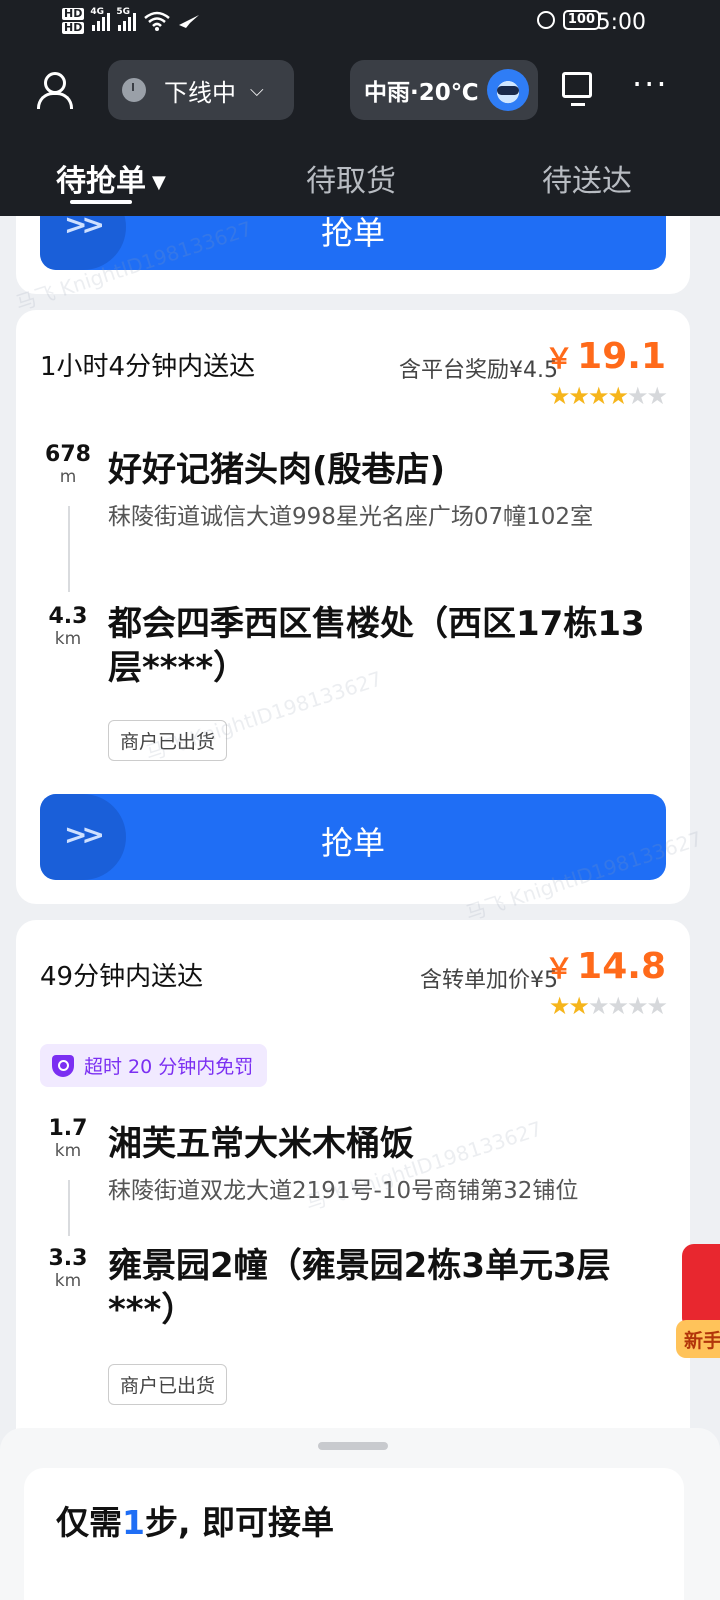 The height and width of the screenshot is (1600, 720). I want to click on signal-5g-icon: 5G, so click(126, 19).